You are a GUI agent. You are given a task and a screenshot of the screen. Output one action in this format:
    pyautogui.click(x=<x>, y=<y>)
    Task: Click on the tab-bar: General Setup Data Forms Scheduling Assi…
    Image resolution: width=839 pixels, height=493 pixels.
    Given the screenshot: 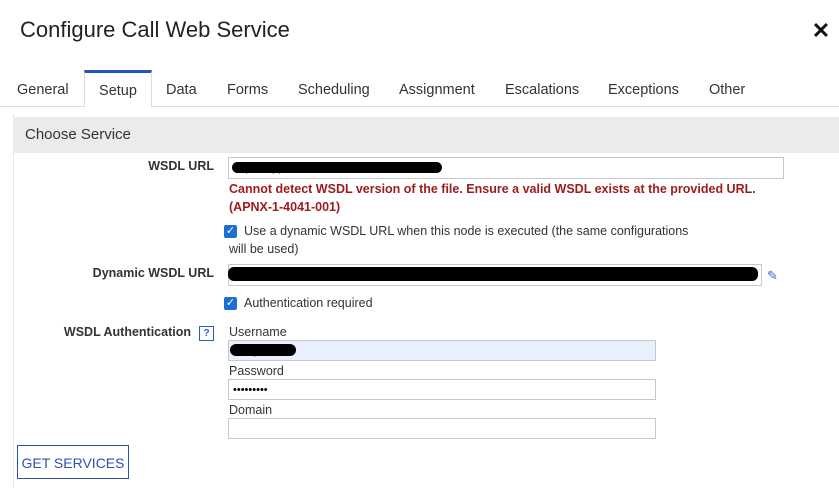 What is the action you would take?
    pyautogui.click(x=419, y=88)
    